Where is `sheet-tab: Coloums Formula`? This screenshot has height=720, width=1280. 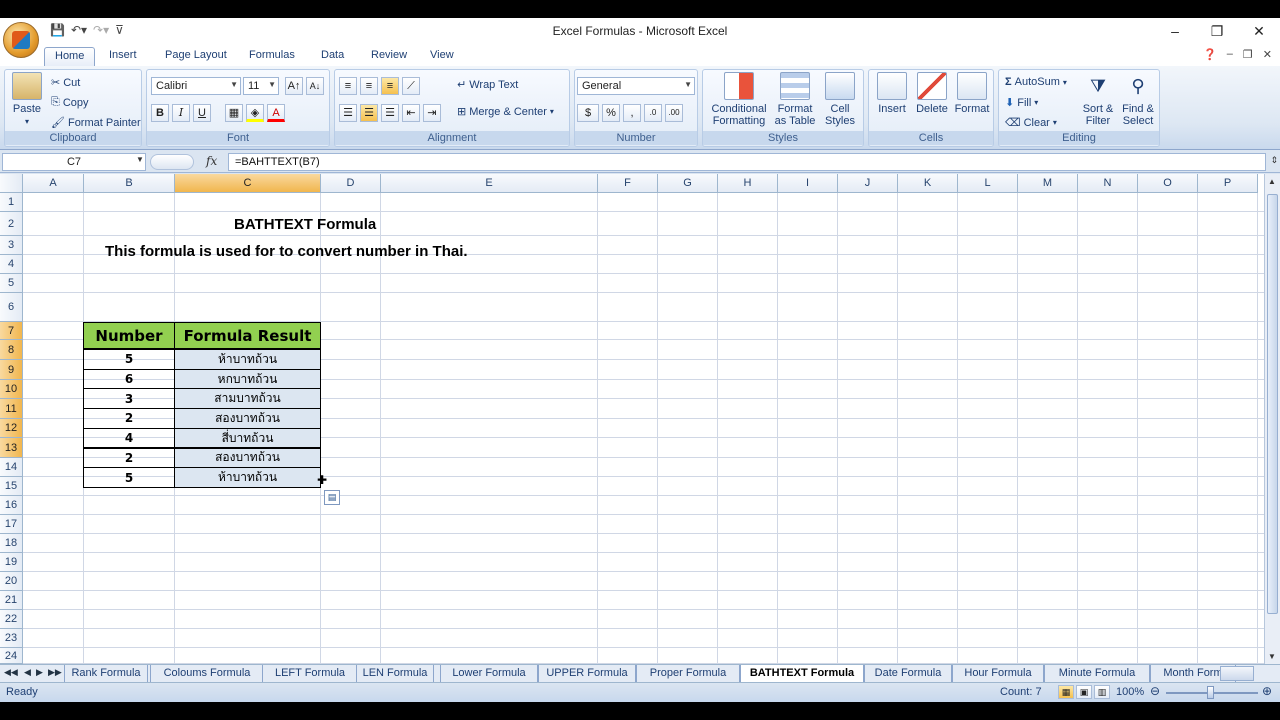
sheet-tab: Coloums Formula is located at coordinates (207, 673).